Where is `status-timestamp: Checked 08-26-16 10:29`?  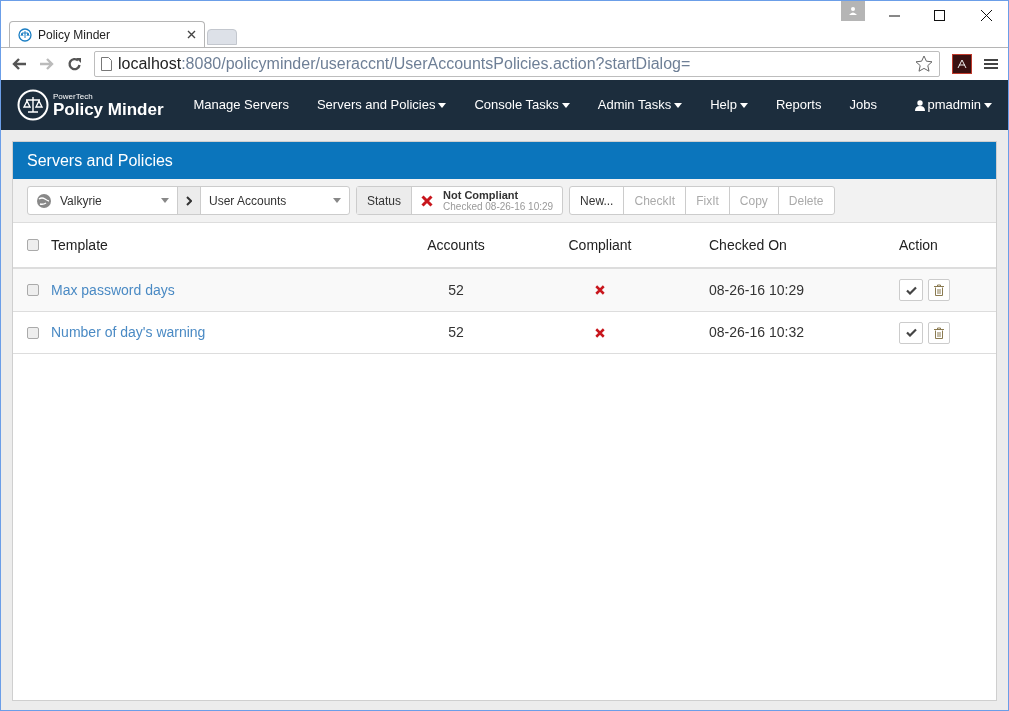 status-timestamp: Checked 08-26-16 10:29 is located at coordinates (498, 206).